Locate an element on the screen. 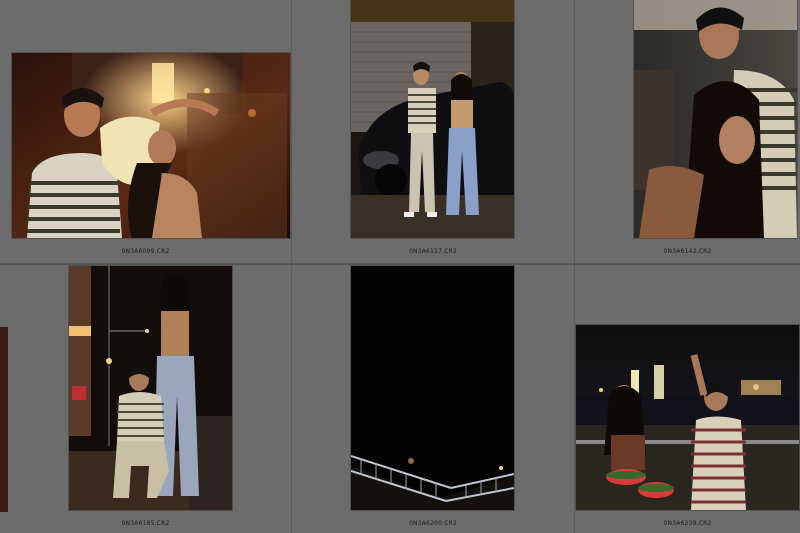  file-name-label: 0N3A6099.CR2 is located at coordinates (145, 251).